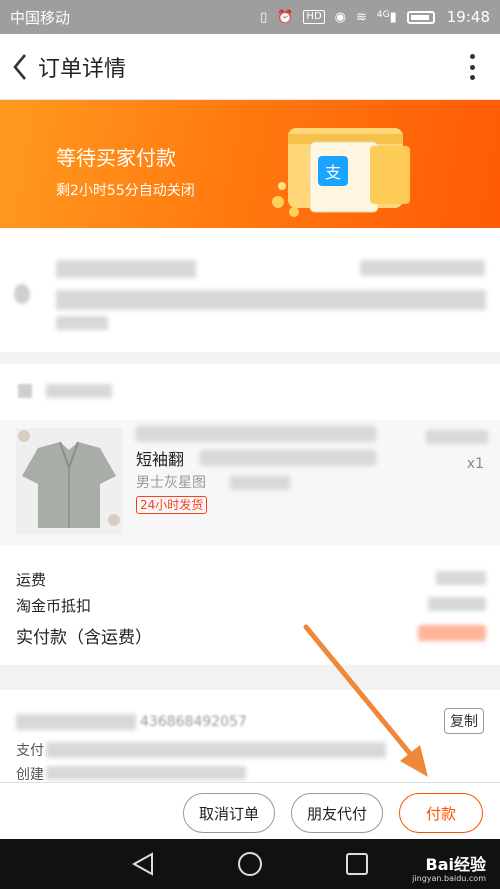  What do you see at coordinates (40, 17) in the screenshot?
I see `carrier-name: 中国移动` at bounding box center [40, 17].